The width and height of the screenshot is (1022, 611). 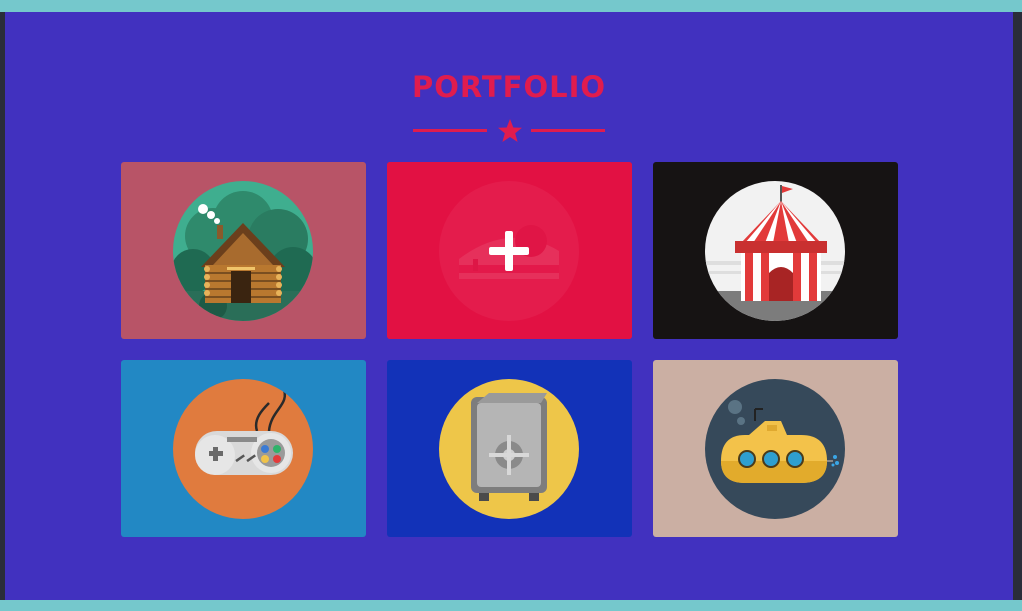 What do you see at coordinates (509, 87) in the screenshot?
I see `section-title: PORTFOLIO` at bounding box center [509, 87].